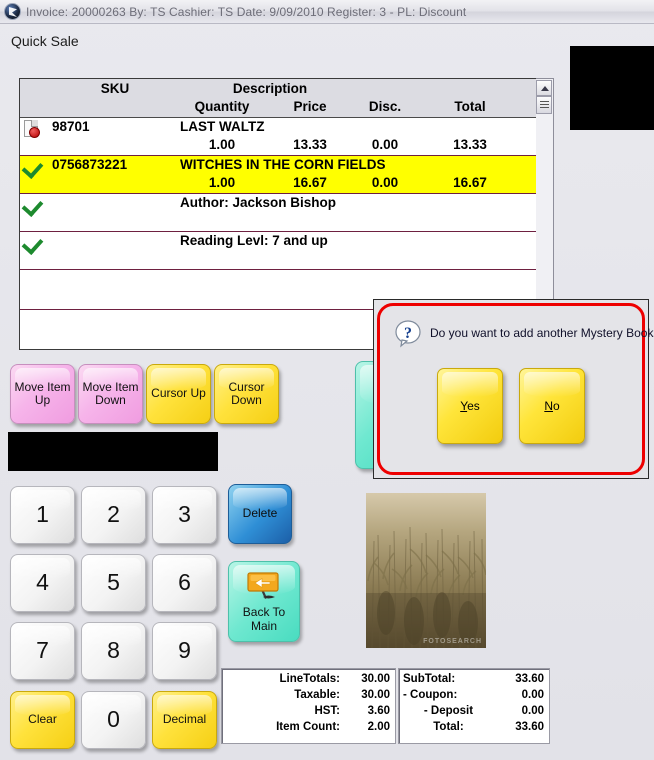 Image resolution: width=654 pixels, height=760 pixels. I want to click on move-item-down-button: Move Item Down, so click(110, 394).